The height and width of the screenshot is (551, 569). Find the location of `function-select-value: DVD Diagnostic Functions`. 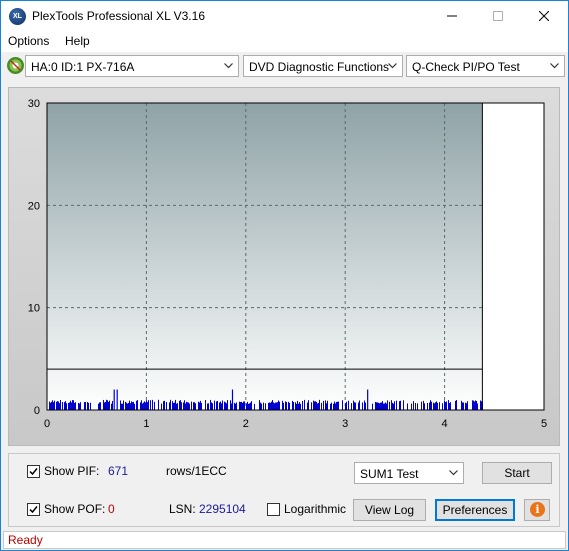

function-select-value: DVD Diagnostic Functions is located at coordinates (319, 67).